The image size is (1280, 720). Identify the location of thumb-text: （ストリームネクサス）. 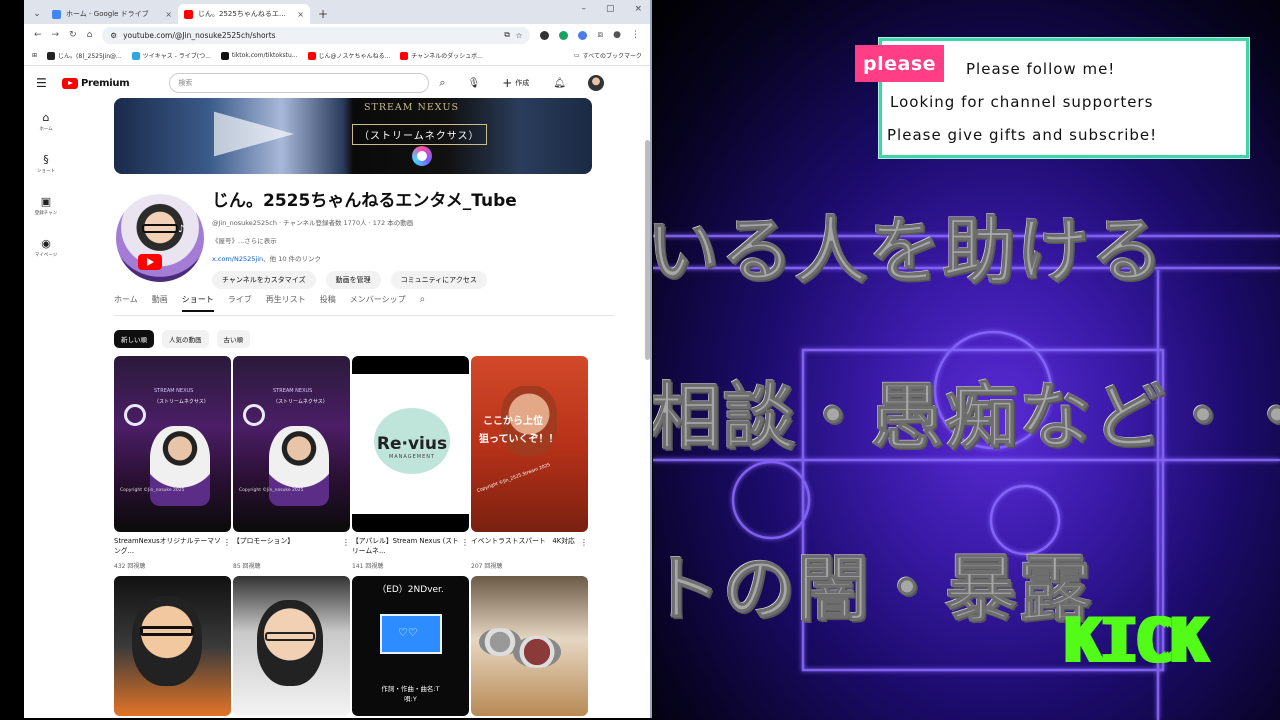
(300, 402).